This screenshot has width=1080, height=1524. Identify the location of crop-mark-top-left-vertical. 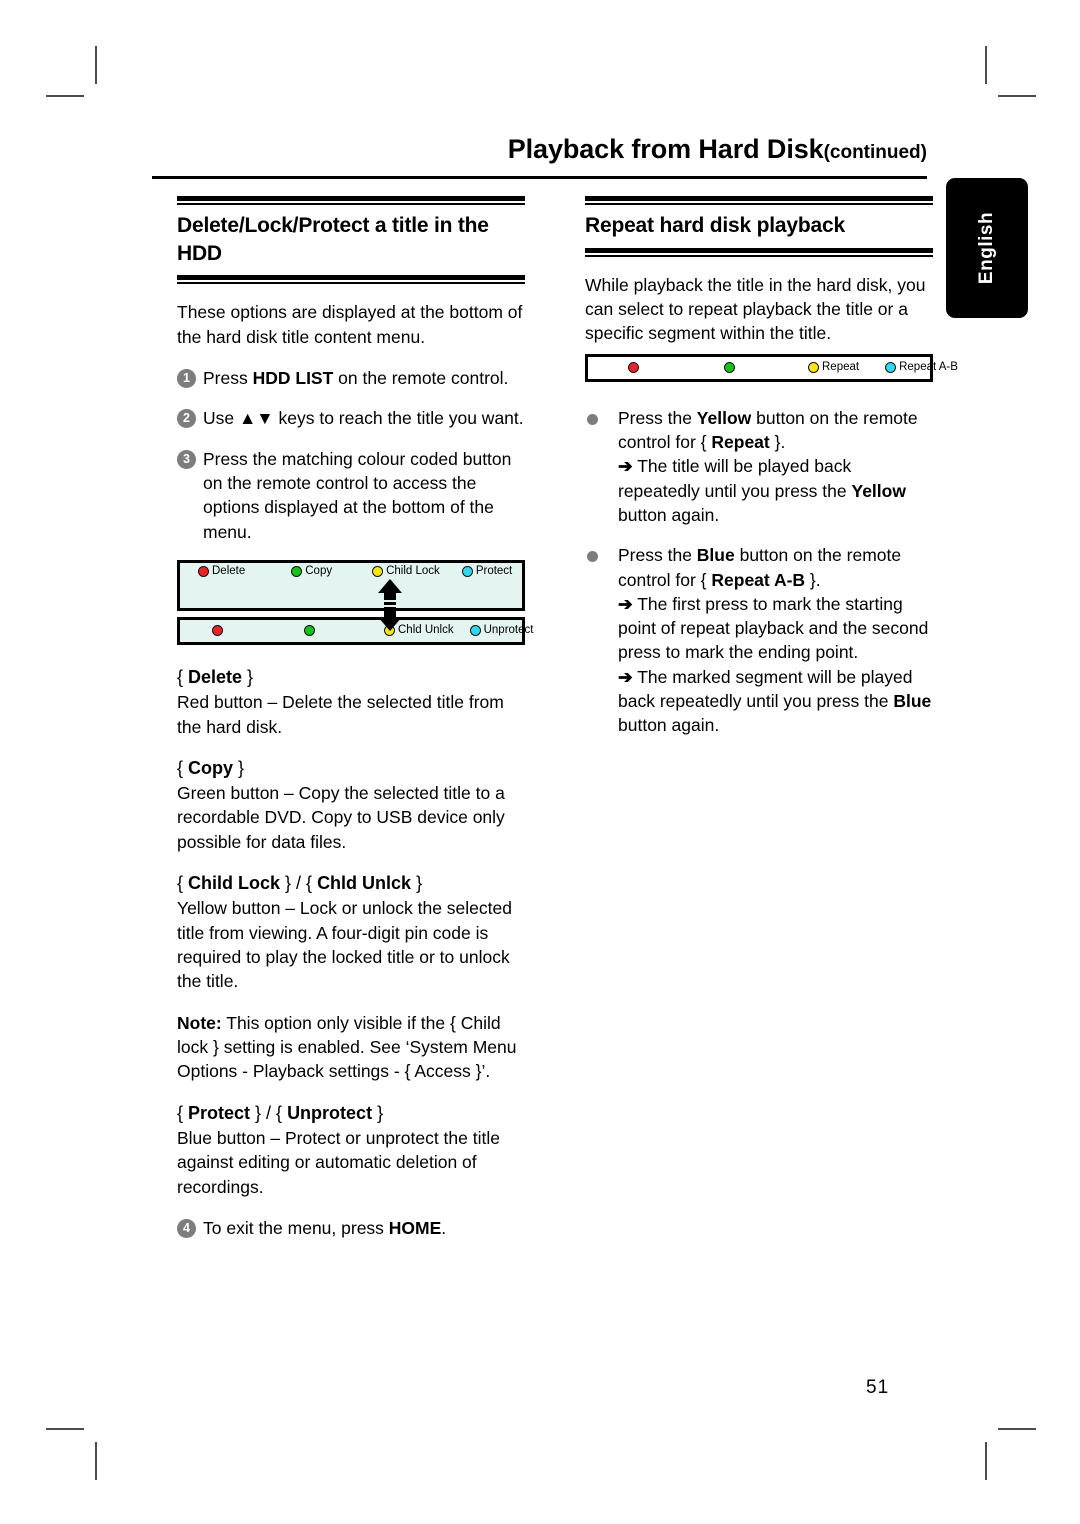
(96, 65).